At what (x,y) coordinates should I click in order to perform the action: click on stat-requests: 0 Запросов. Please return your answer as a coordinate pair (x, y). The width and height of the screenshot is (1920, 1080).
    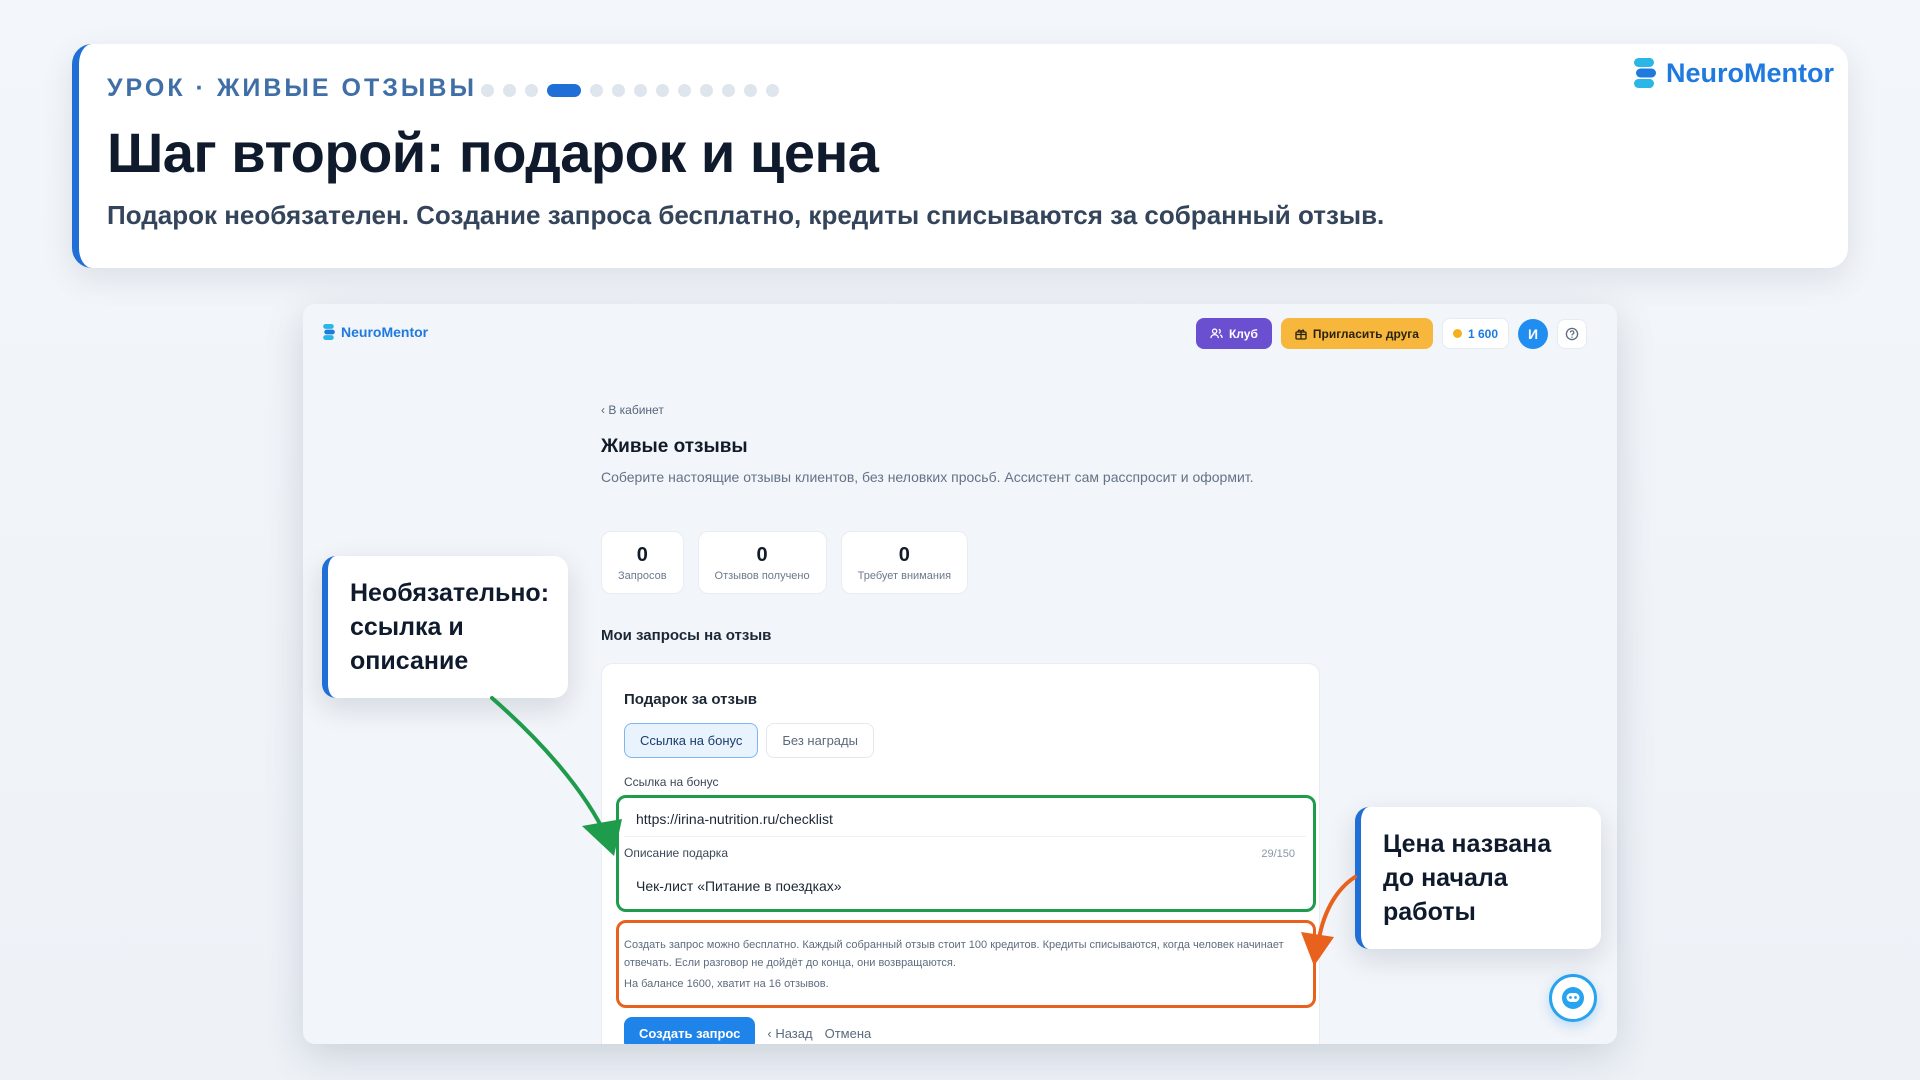
    Looking at the image, I should click on (642, 562).